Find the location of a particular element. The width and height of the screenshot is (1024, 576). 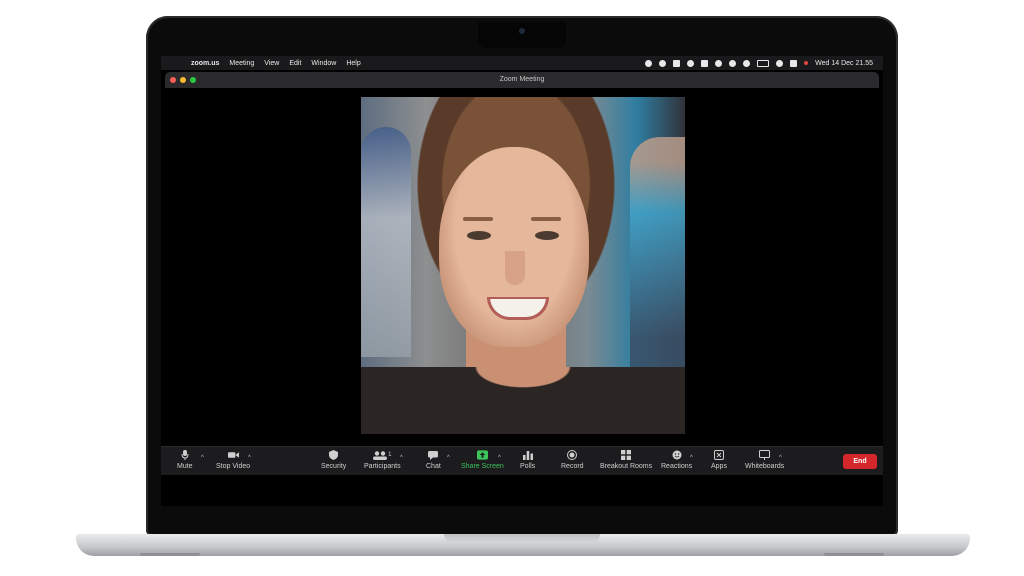

menu-help: Help is located at coordinates (353, 63).